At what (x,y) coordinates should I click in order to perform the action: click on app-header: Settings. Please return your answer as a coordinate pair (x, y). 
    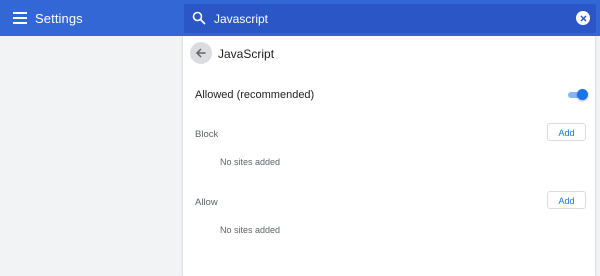
    Looking at the image, I should click on (300, 18).